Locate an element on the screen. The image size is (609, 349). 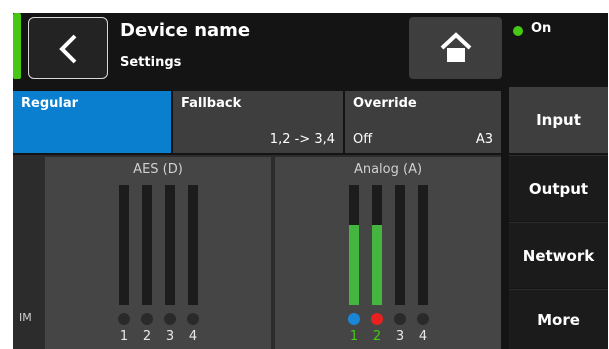
override-input: A3 is located at coordinates (484, 139).